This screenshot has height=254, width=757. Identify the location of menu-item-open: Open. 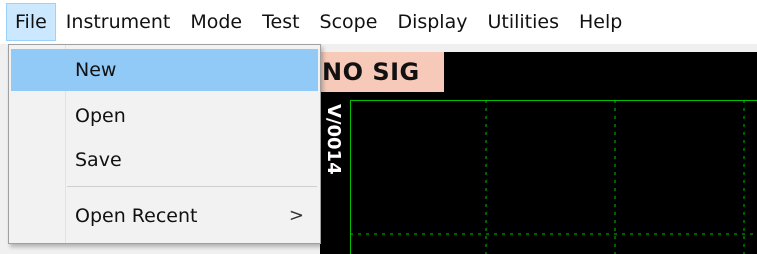
(164, 116).